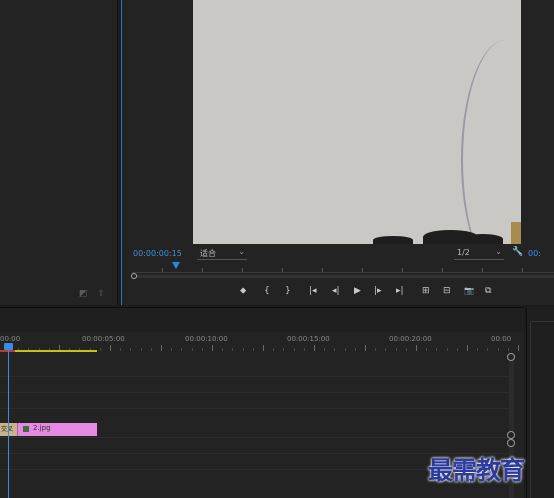 Image resolution: width=554 pixels, height=498 pixels. What do you see at coordinates (447, 291) in the screenshot?
I see `overwrite-button: ⊟` at bounding box center [447, 291].